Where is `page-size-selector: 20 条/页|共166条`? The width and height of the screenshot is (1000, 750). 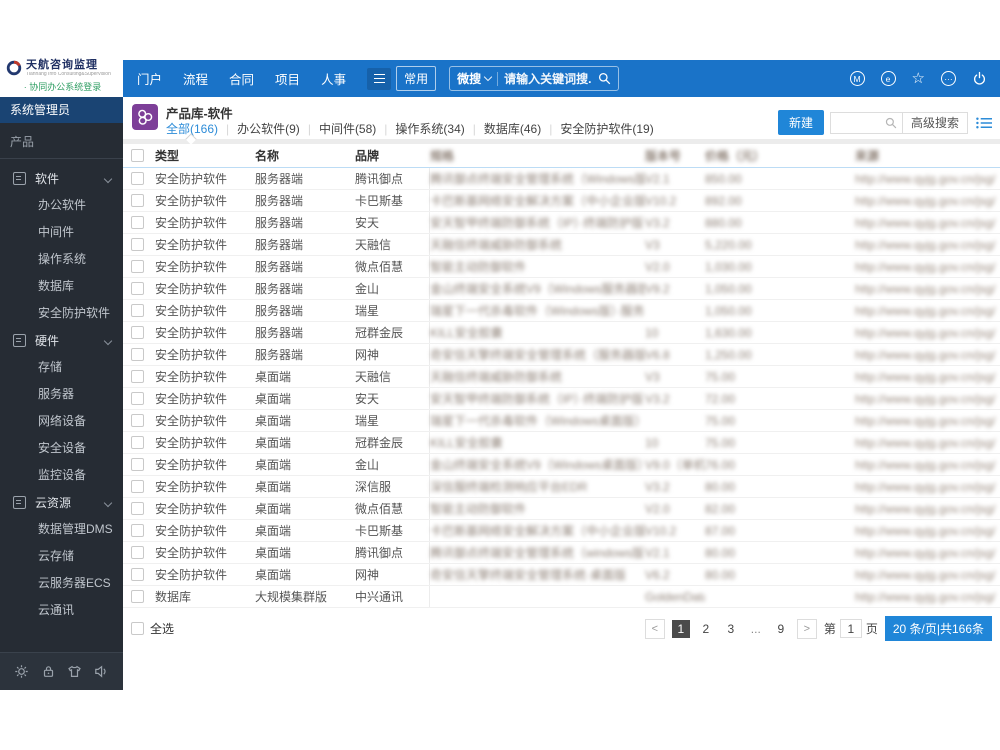
page-size-selector: 20 条/页|共166条 is located at coordinates (938, 628).